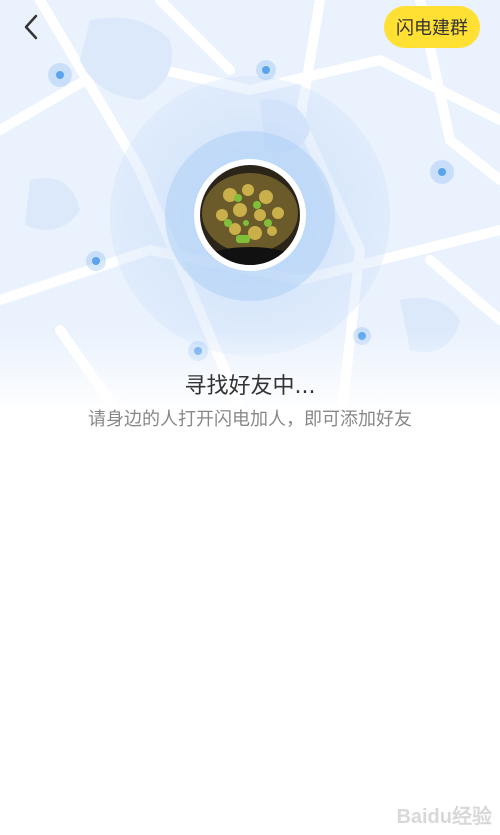 Image resolution: width=500 pixels, height=835 pixels. What do you see at coordinates (432, 27) in the screenshot?
I see `flash-group-button: 闪电建群` at bounding box center [432, 27].